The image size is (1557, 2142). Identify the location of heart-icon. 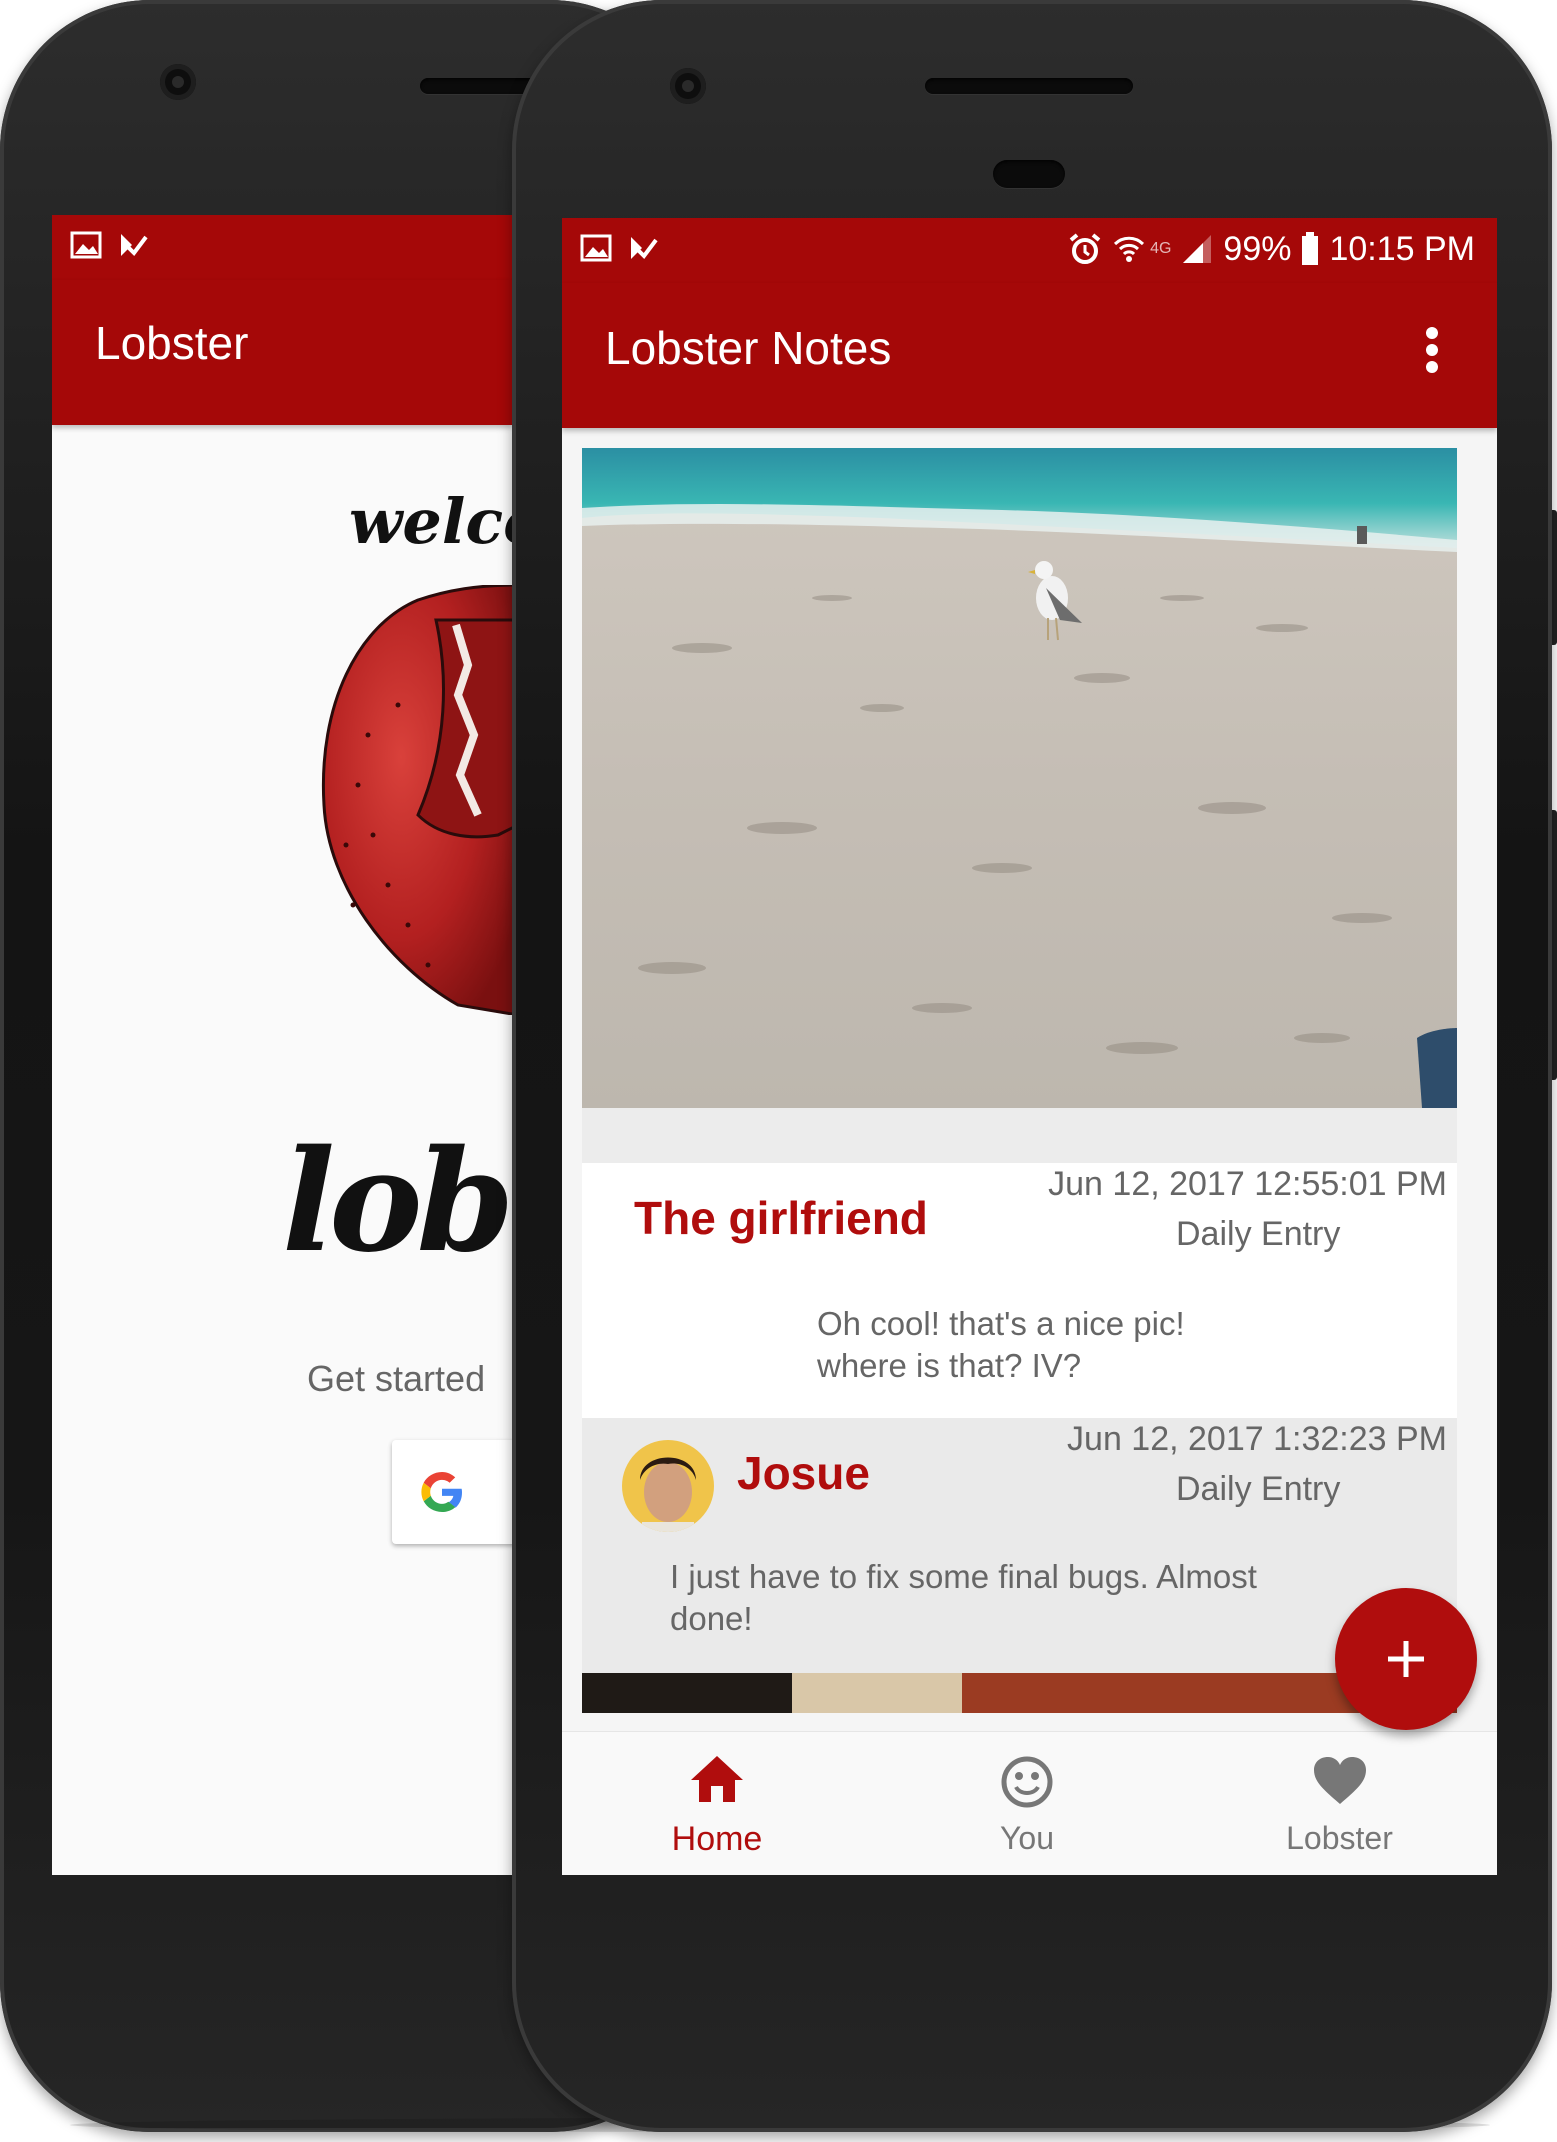
(1340, 1780).